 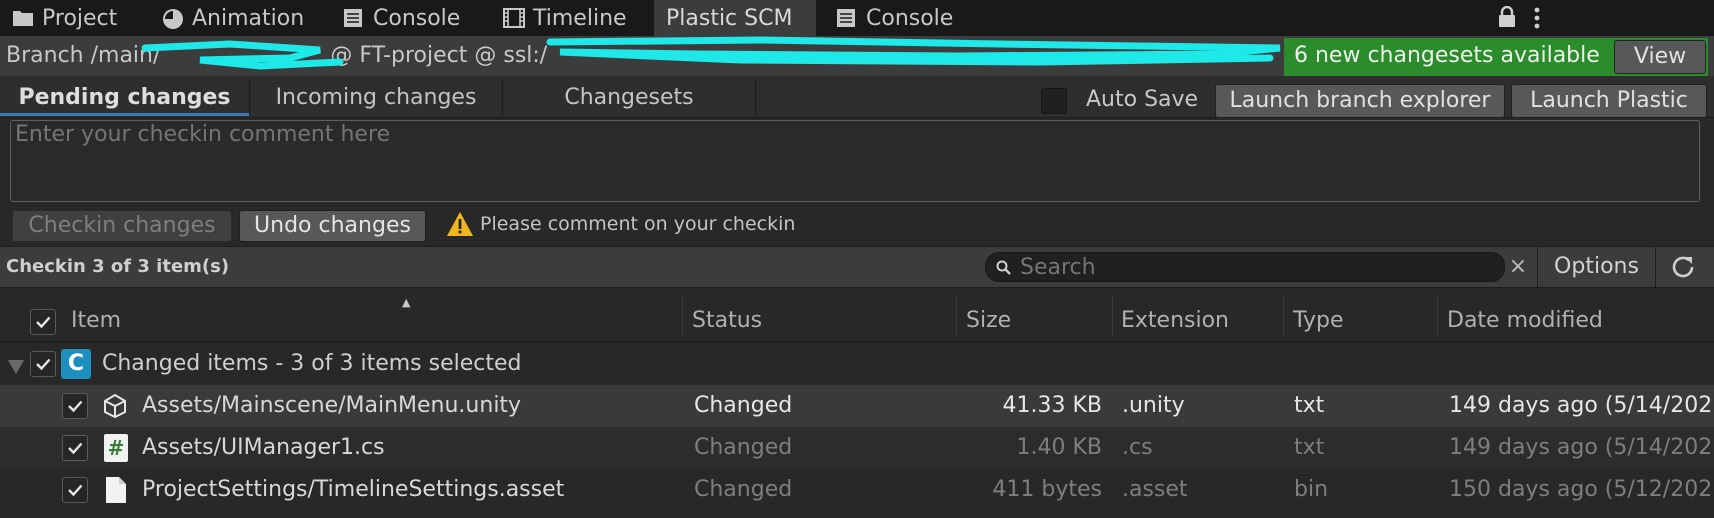 What do you see at coordinates (1155, 489) in the screenshot?
I see `row-extension: .asset` at bounding box center [1155, 489].